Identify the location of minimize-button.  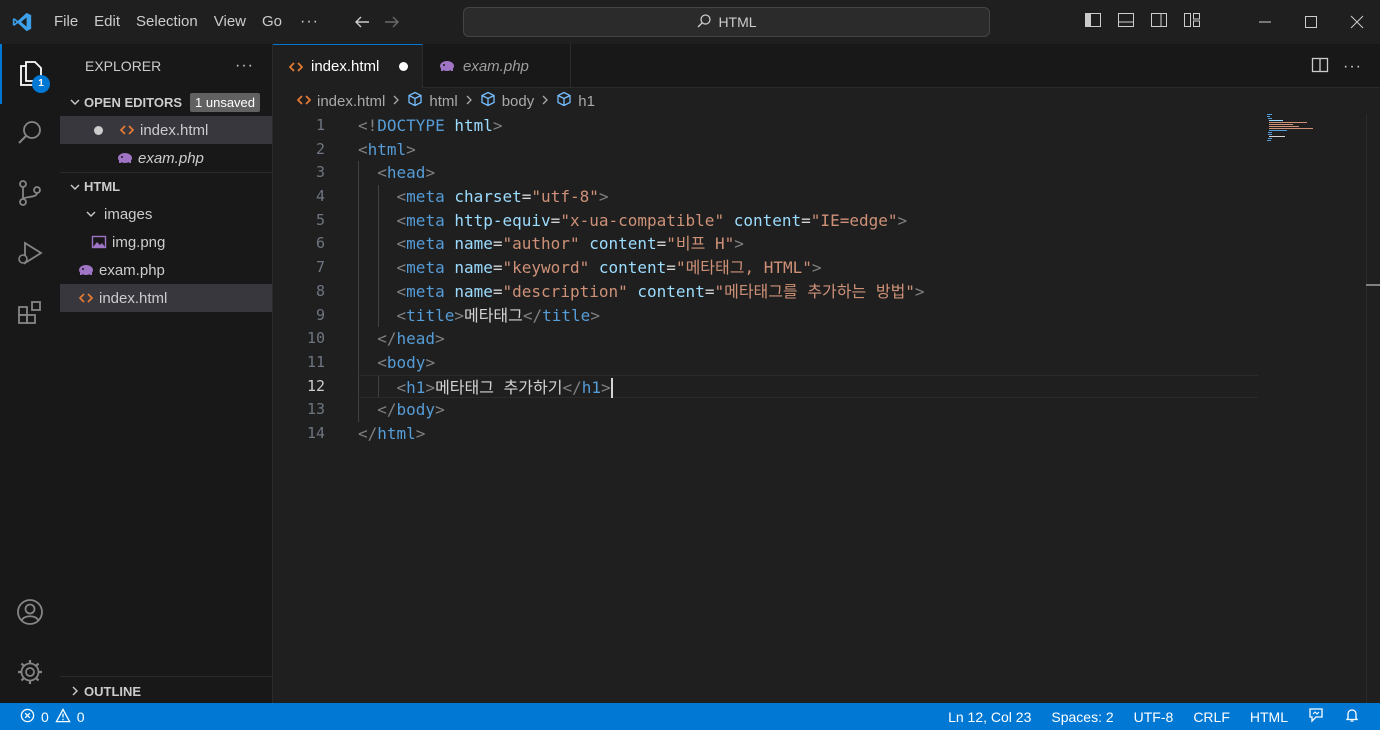
(1265, 22).